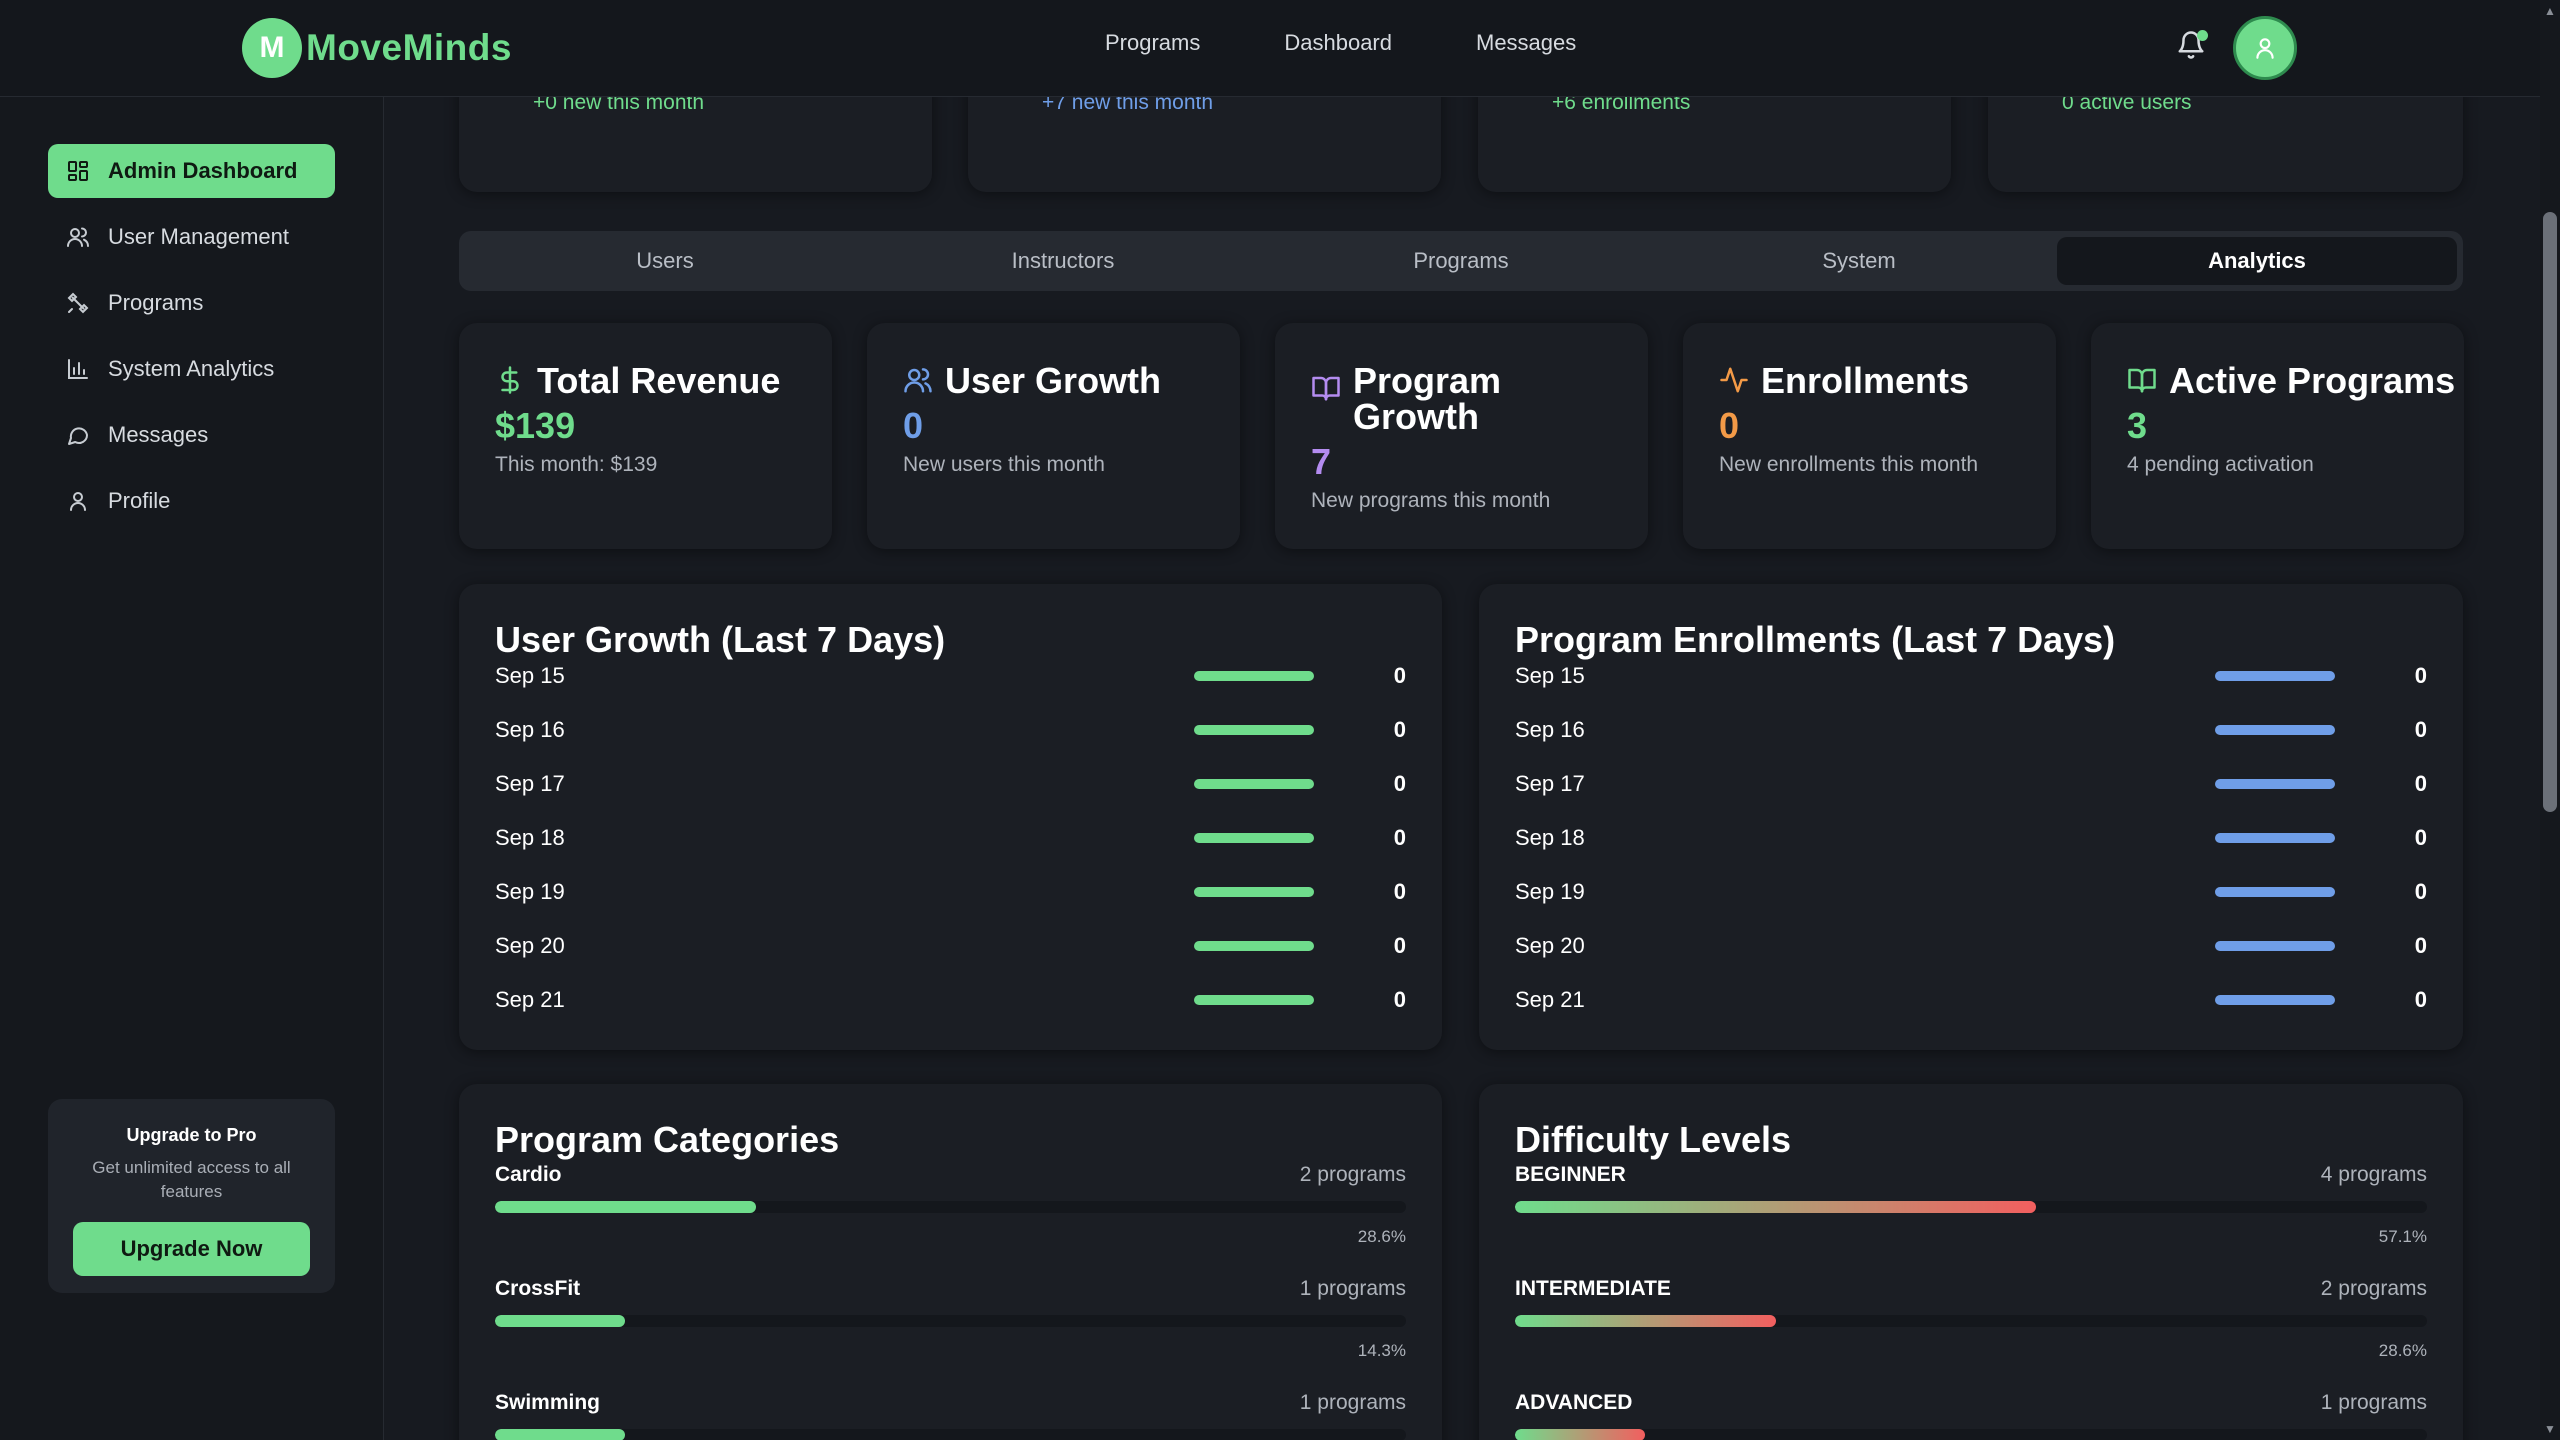 Image resolution: width=2560 pixels, height=1440 pixels. Describe the element at coordinates (377, 48) in the screenshot. I see `logo: M MoveMinds` at that location.